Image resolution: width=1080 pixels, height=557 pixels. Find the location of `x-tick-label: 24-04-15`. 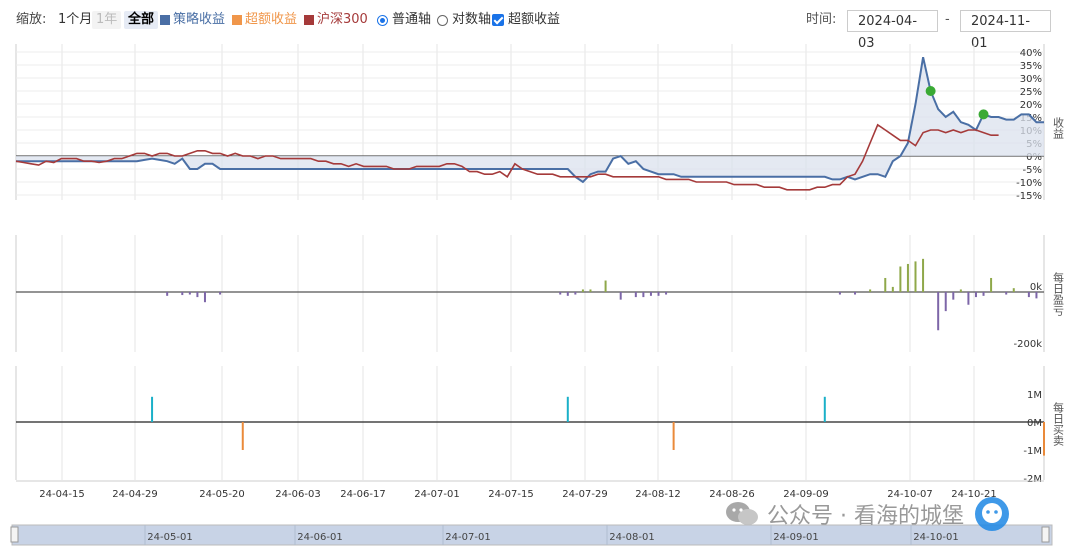

x-tick-label: 24-04-15 is located at coordinates (61, 494).